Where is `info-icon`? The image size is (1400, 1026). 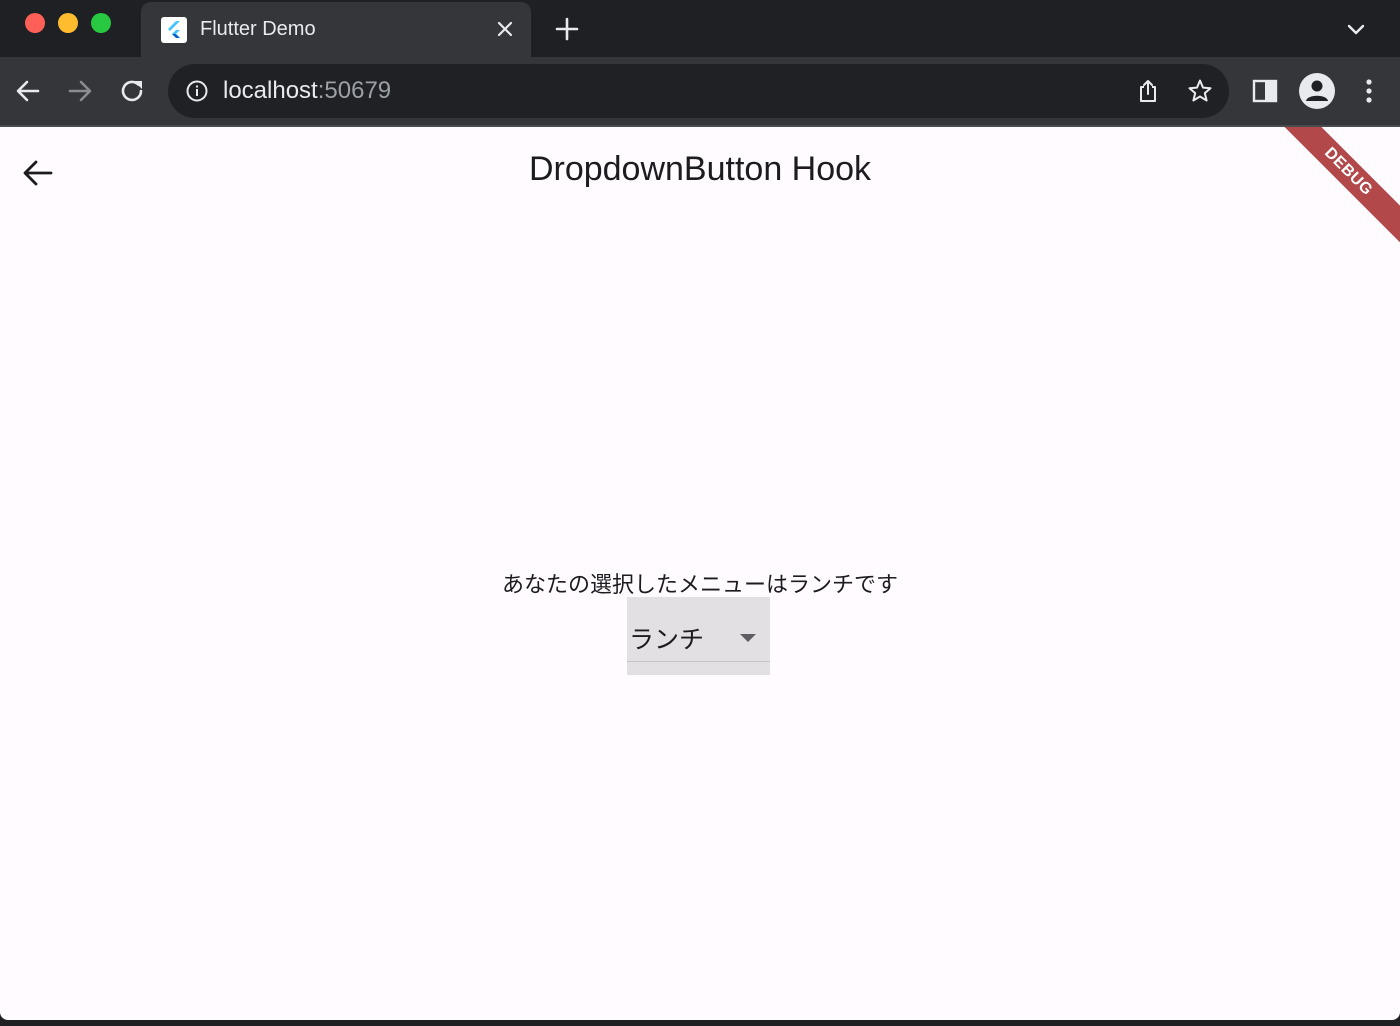 info-icon is located at coordinates (197, 91).